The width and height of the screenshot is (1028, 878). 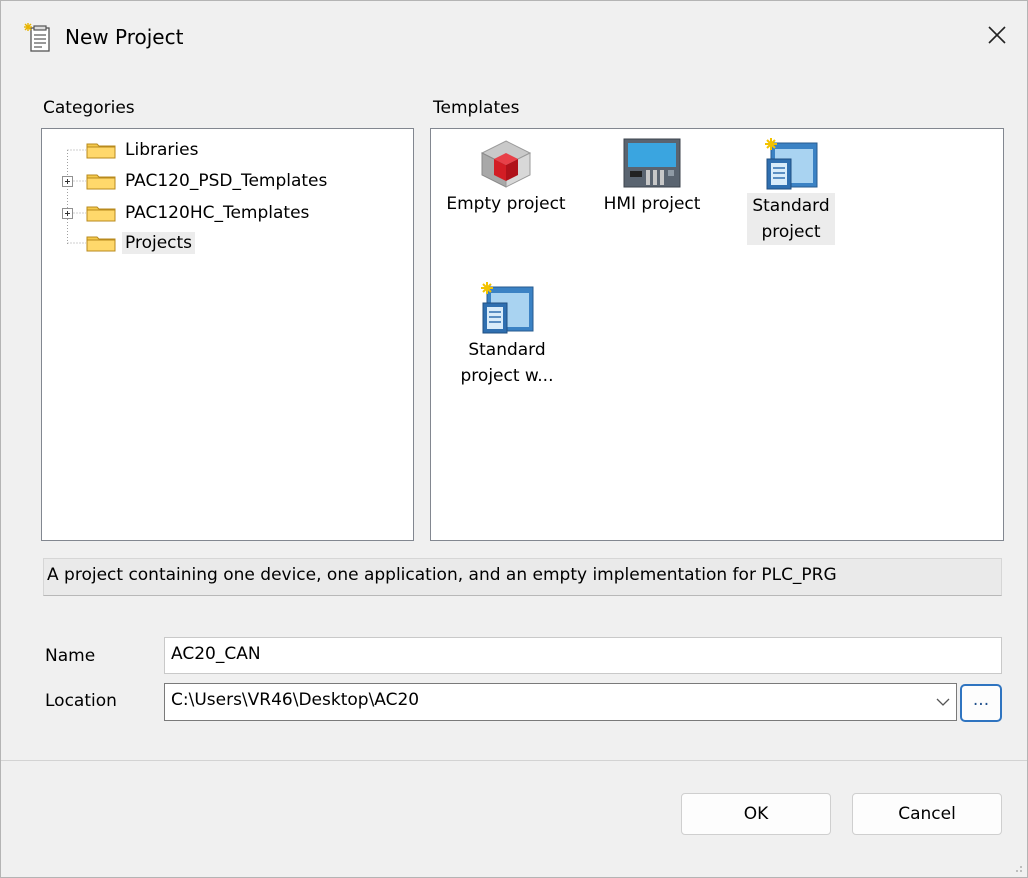 What do you see at coordinates (506, 204) in the screenshot?
I see `template-label: Empty project` at bounding box center [506, 204].